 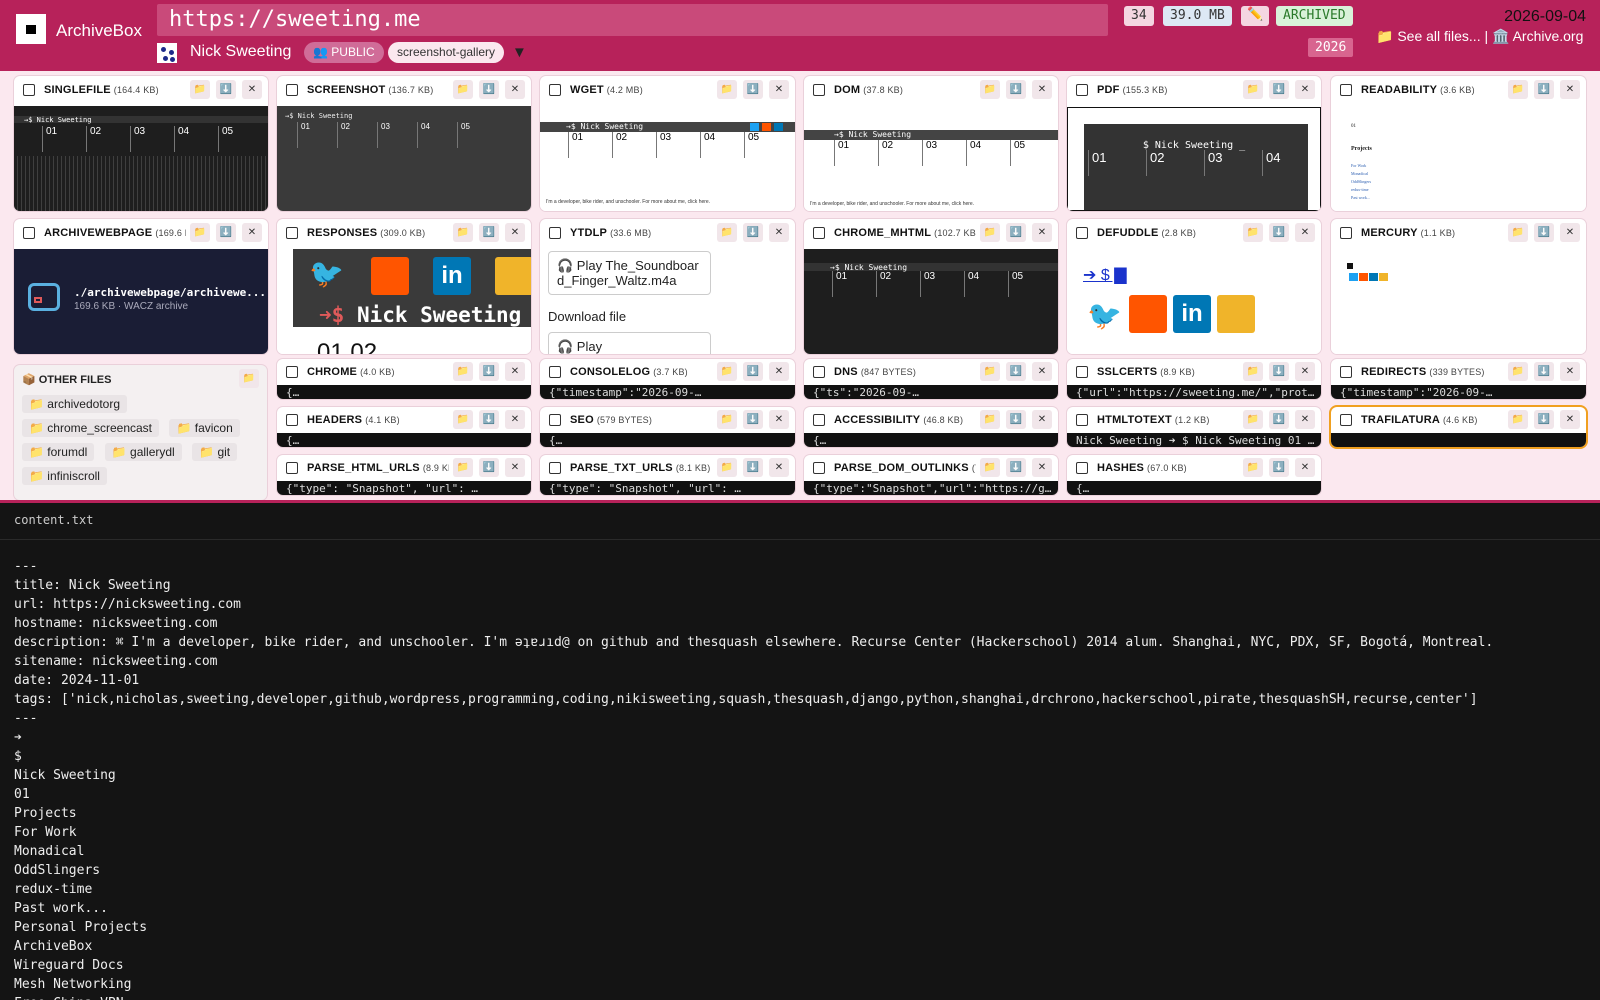 I want to click on owner-name: Nick Sweeting, so click(x=240, y=52).